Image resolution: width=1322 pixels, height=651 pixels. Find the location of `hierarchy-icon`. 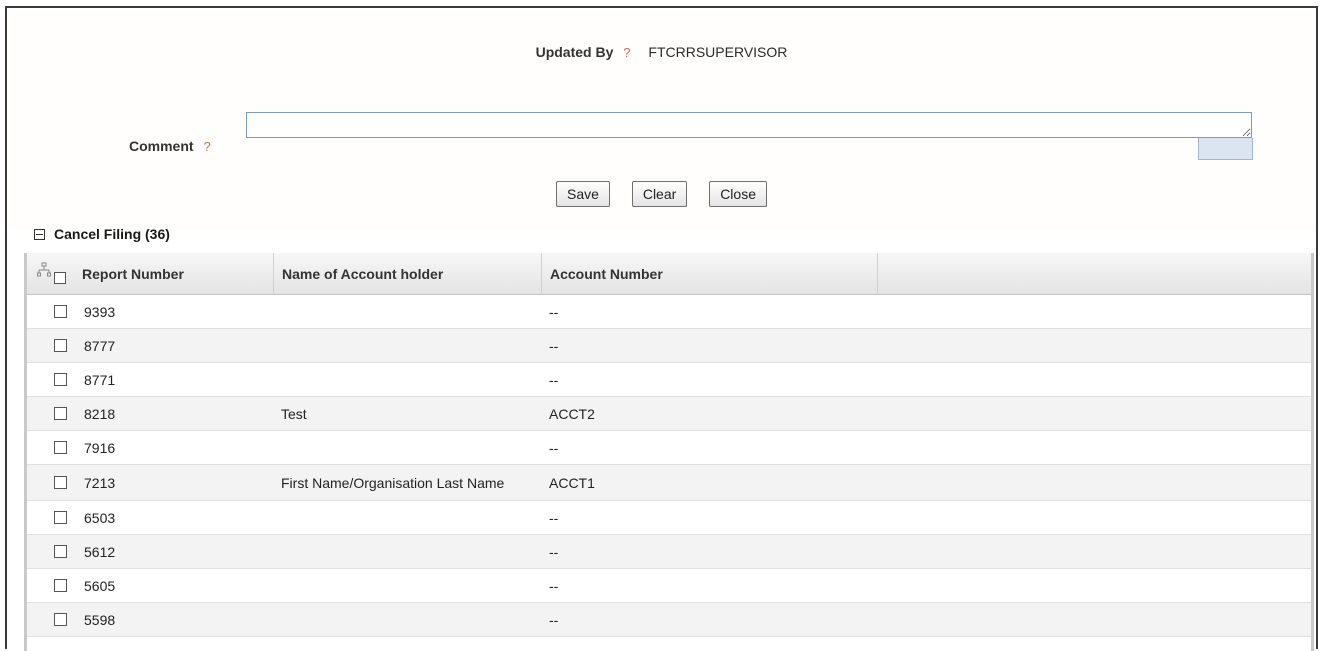

hierarchy-icon is located at coordinates (44, 271).